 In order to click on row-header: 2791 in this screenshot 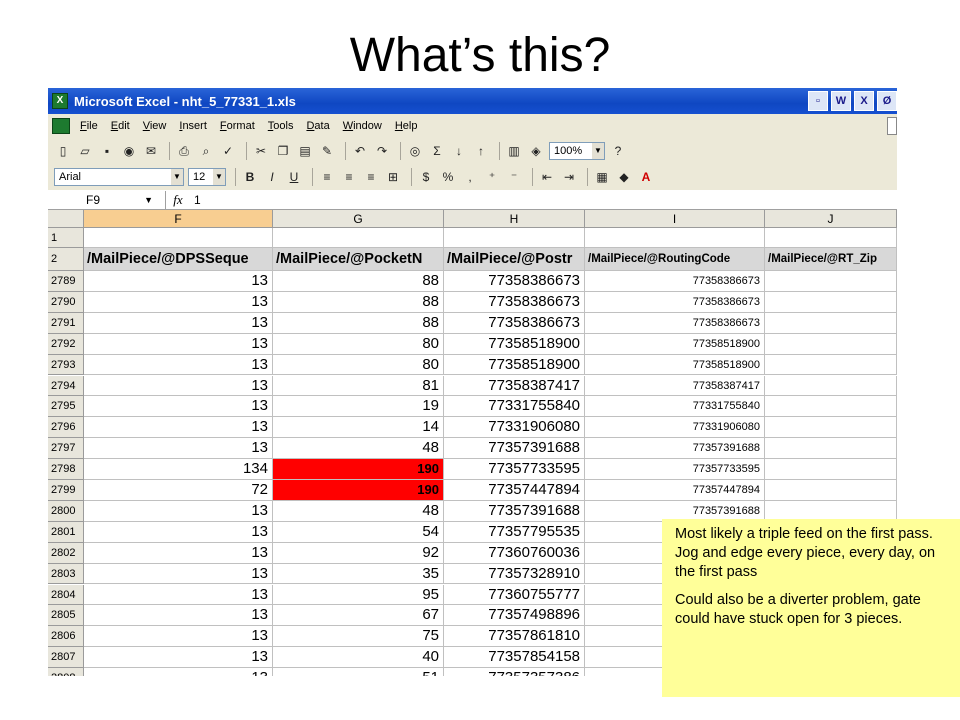, I will do `click(66, 323)`.